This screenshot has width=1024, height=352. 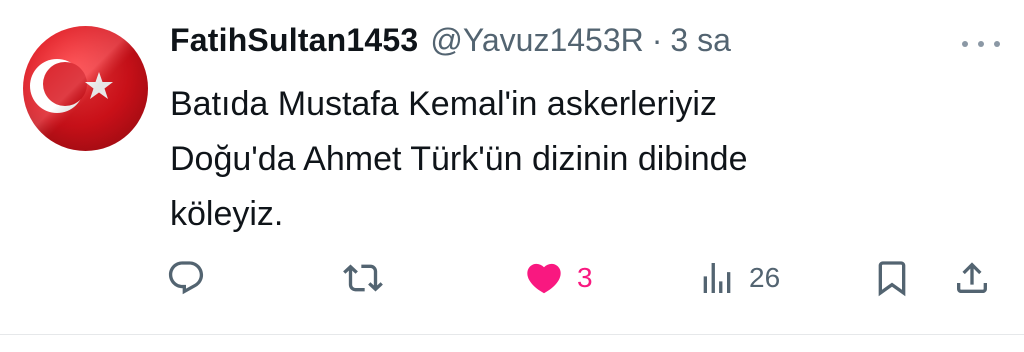 I want to click on retweet-button, so click(x=363, y=278).